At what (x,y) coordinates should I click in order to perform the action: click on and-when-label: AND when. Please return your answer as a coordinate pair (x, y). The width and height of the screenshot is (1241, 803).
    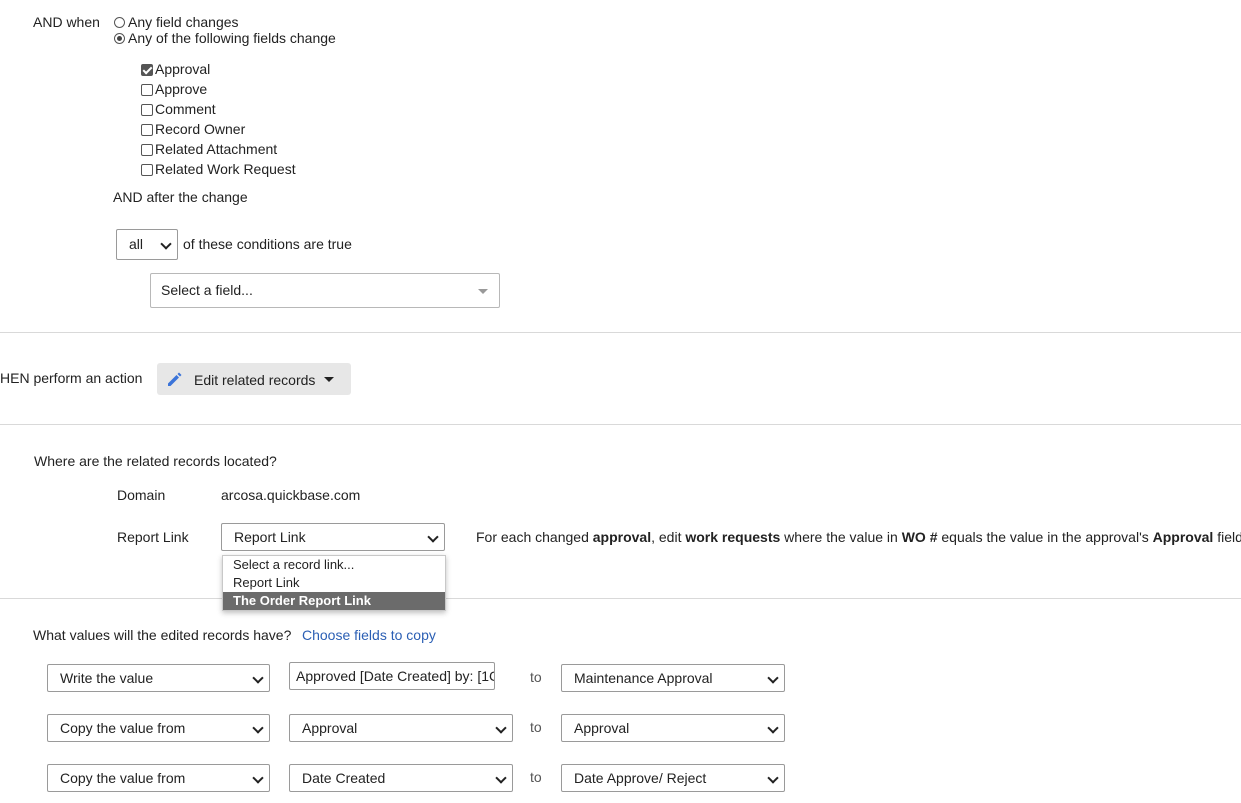
    Looking at the image, I should click on (66, 22).